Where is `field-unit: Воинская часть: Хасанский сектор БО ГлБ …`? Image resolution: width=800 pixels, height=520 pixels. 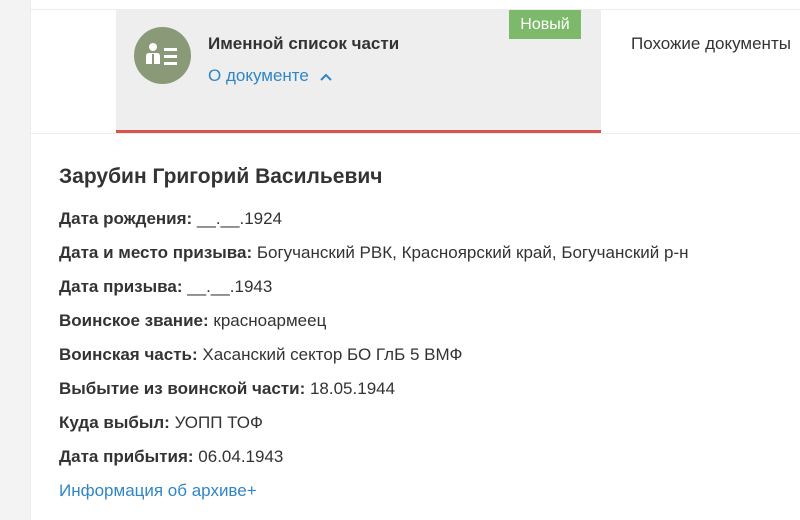
field-unit: Воинская часть: Хасанский сектор БО ГлБ … is located at coordinates (424, 355).